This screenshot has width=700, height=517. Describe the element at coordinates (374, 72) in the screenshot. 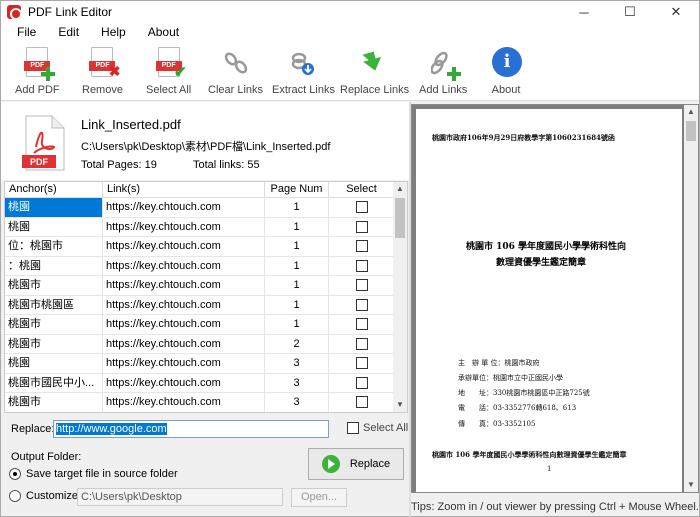

I see `replace-links-button: Replace Links` at that location.